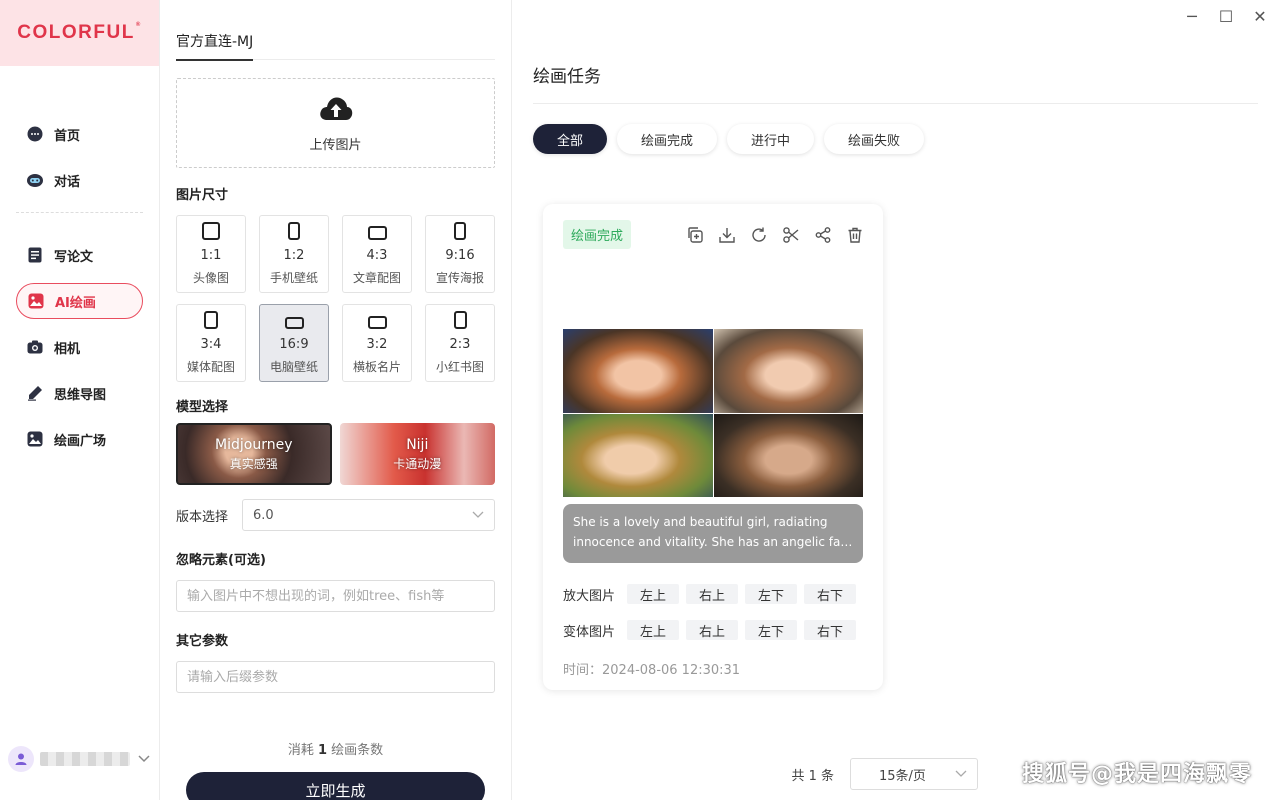  What do you see at coordinates (79, 33) in the screenshot?
I see `app-logo: COLORFUL®` at bounding box center [79, 33].